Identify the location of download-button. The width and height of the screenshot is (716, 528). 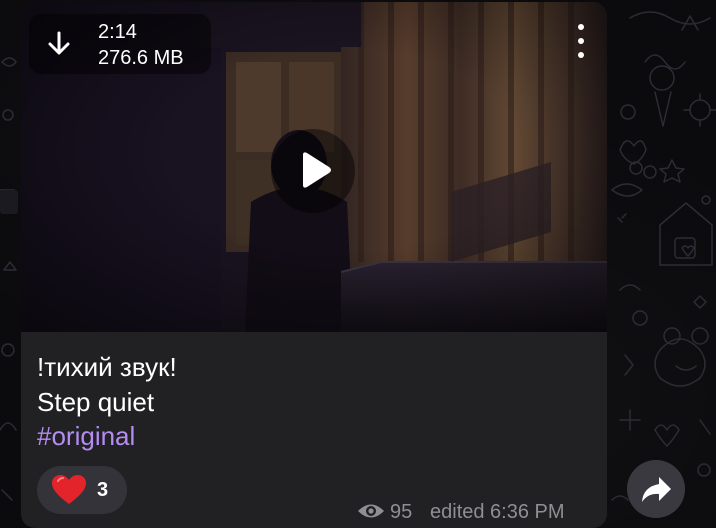
(59, 44).